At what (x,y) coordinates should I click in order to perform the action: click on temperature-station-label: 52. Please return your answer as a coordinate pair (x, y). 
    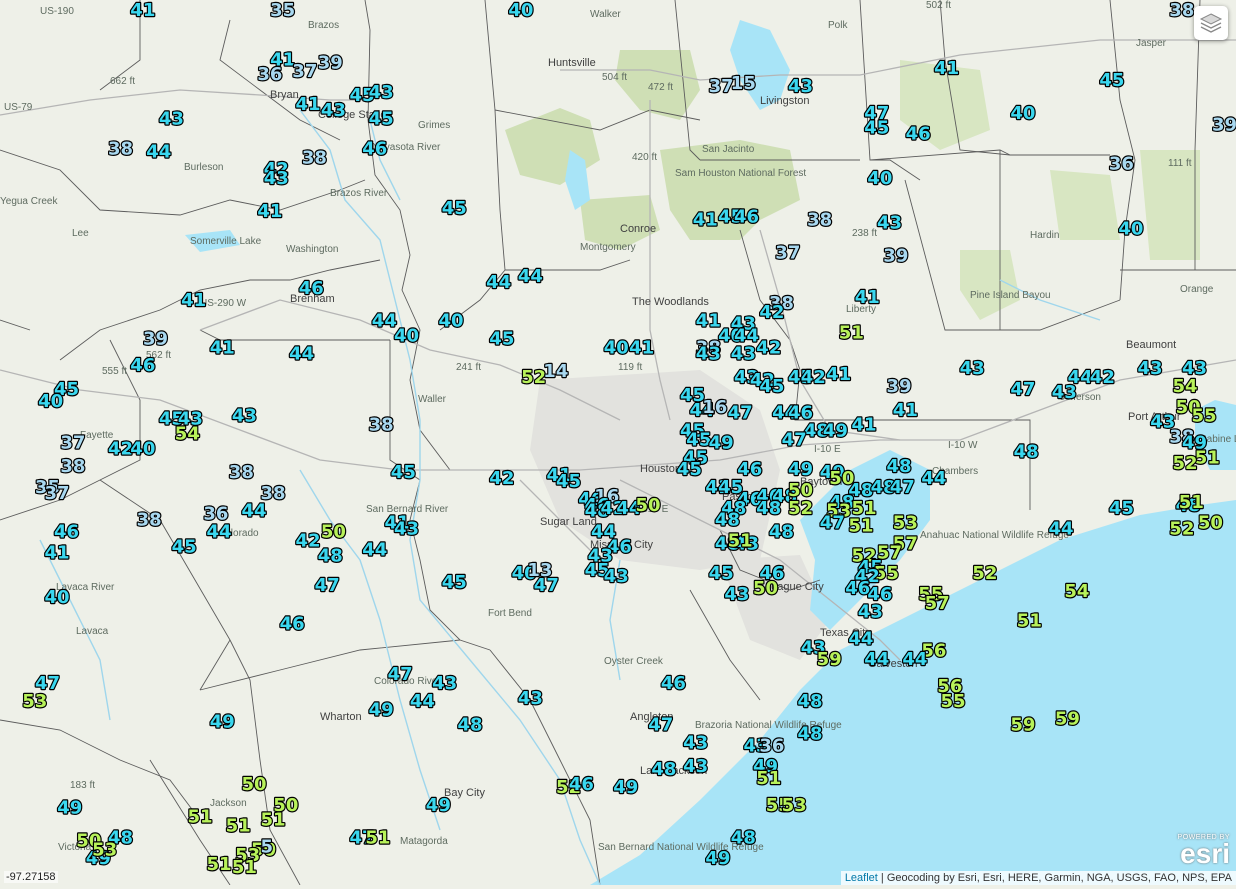
    Looking at the image, I should click on (1184, 463).